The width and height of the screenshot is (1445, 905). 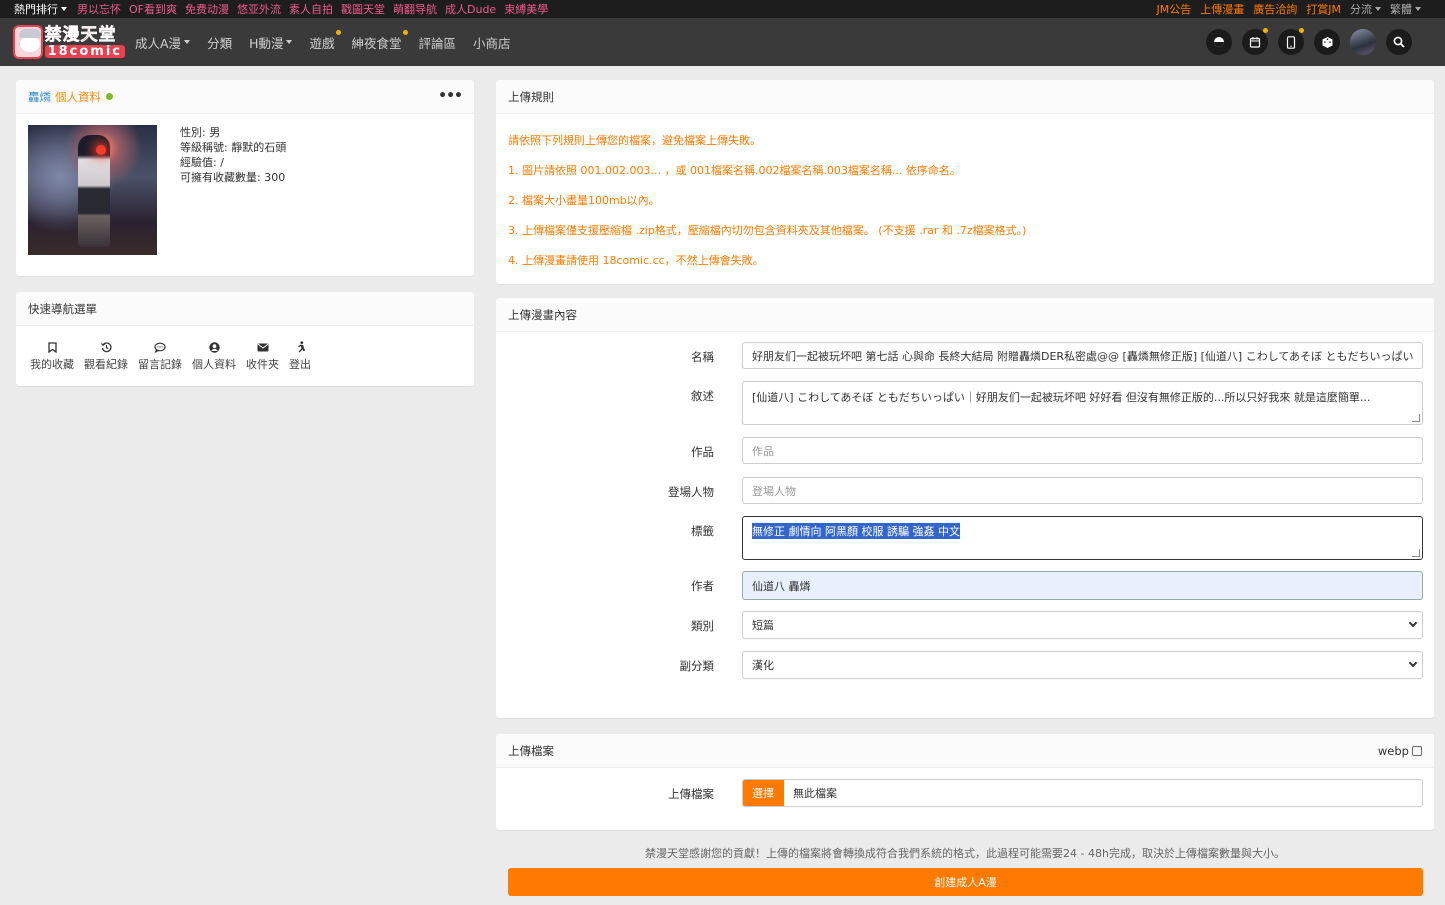 I want to click on nav-item-games: 遊戲, so click(x=325, y=40).